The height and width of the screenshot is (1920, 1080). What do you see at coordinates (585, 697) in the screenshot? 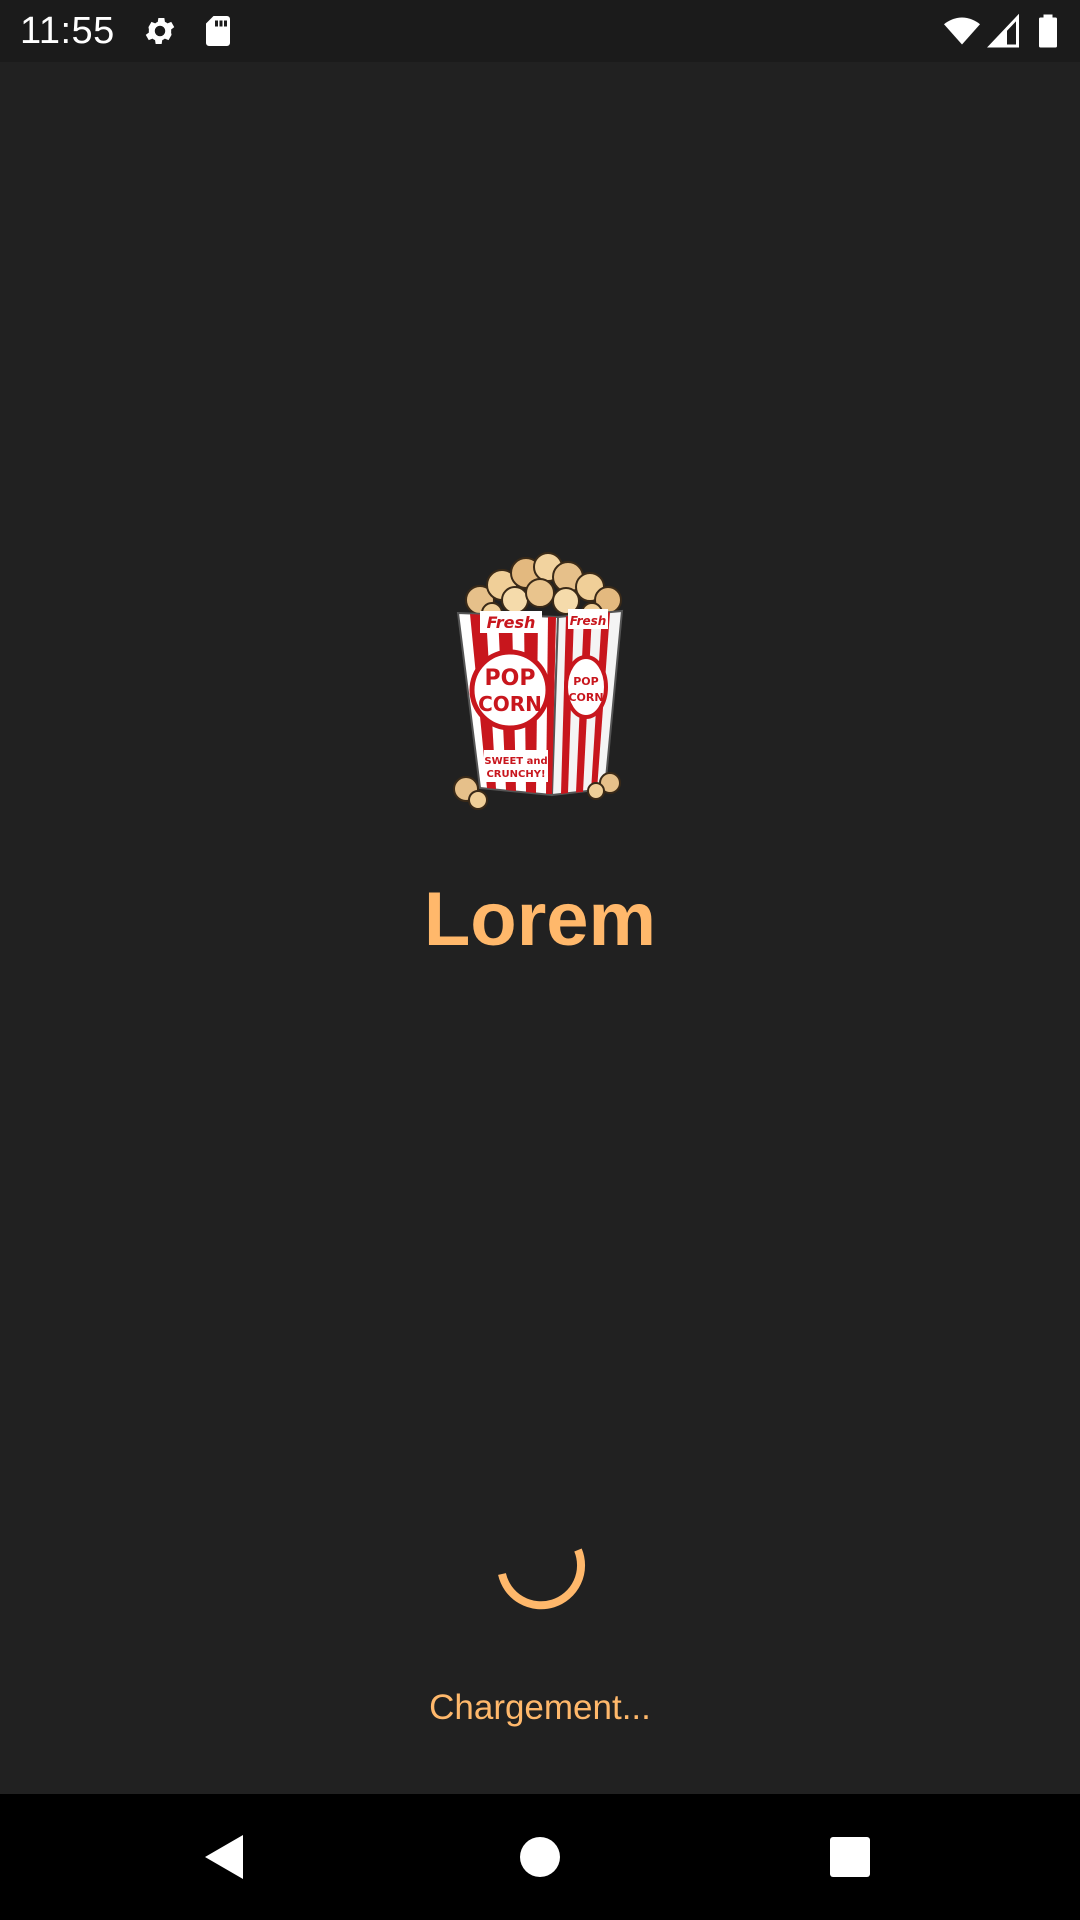
I see `logo-corn-text-side: CORN` at bounding box center [585, 697].